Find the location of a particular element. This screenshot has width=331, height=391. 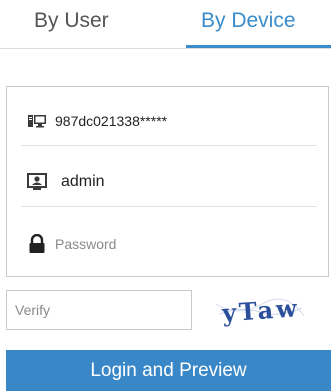

device-icon is located at coordinates (37, 121).